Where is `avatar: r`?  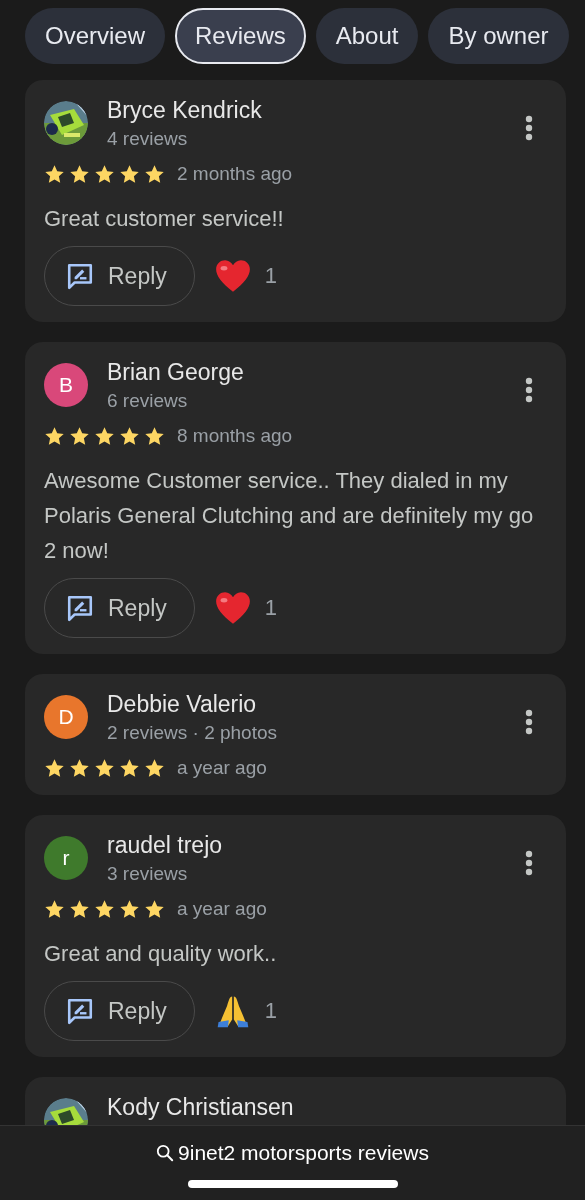
avatar: r is located at coordinates (66, 858).